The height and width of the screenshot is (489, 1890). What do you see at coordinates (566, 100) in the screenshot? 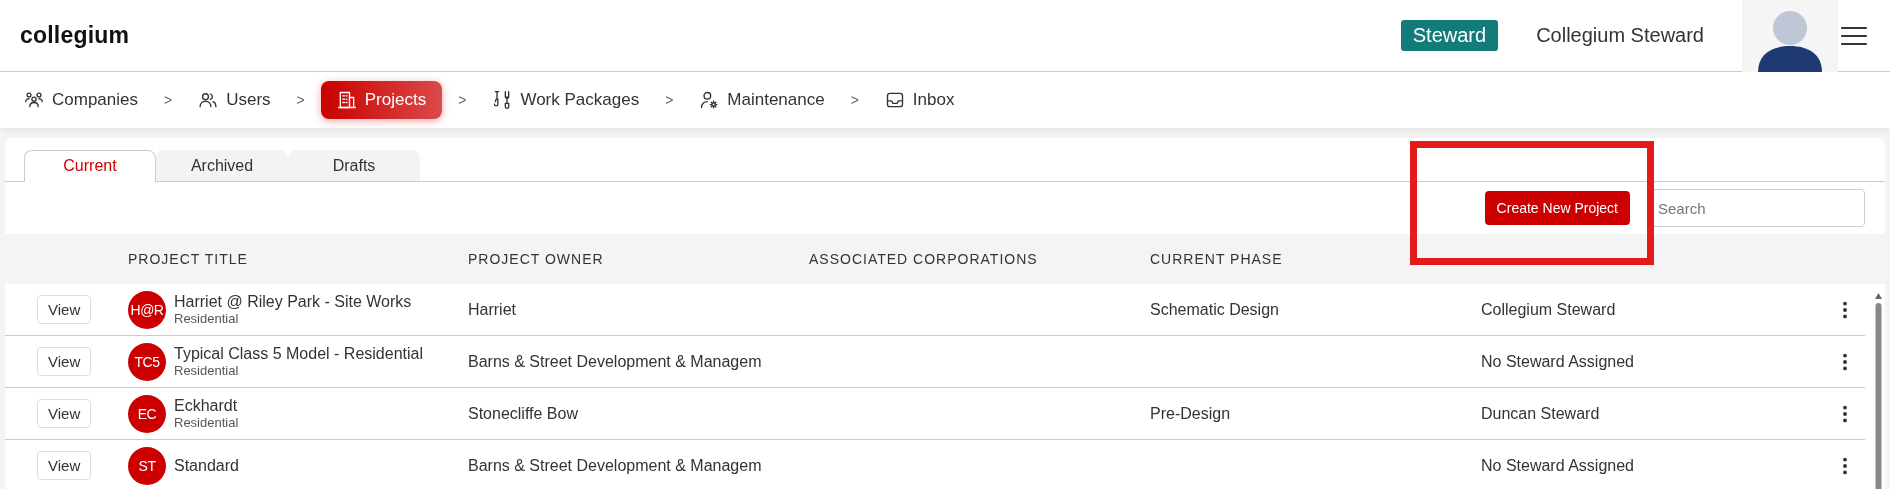
I see `nav-tab: Work Packages` at bounding box center [566, 100].